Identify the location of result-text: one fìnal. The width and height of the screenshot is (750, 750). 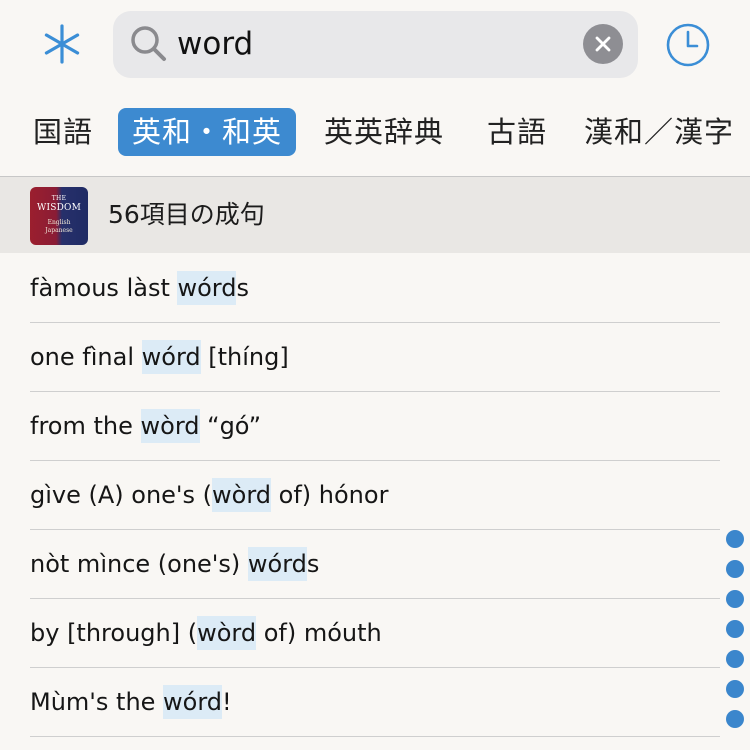
(86, 357).